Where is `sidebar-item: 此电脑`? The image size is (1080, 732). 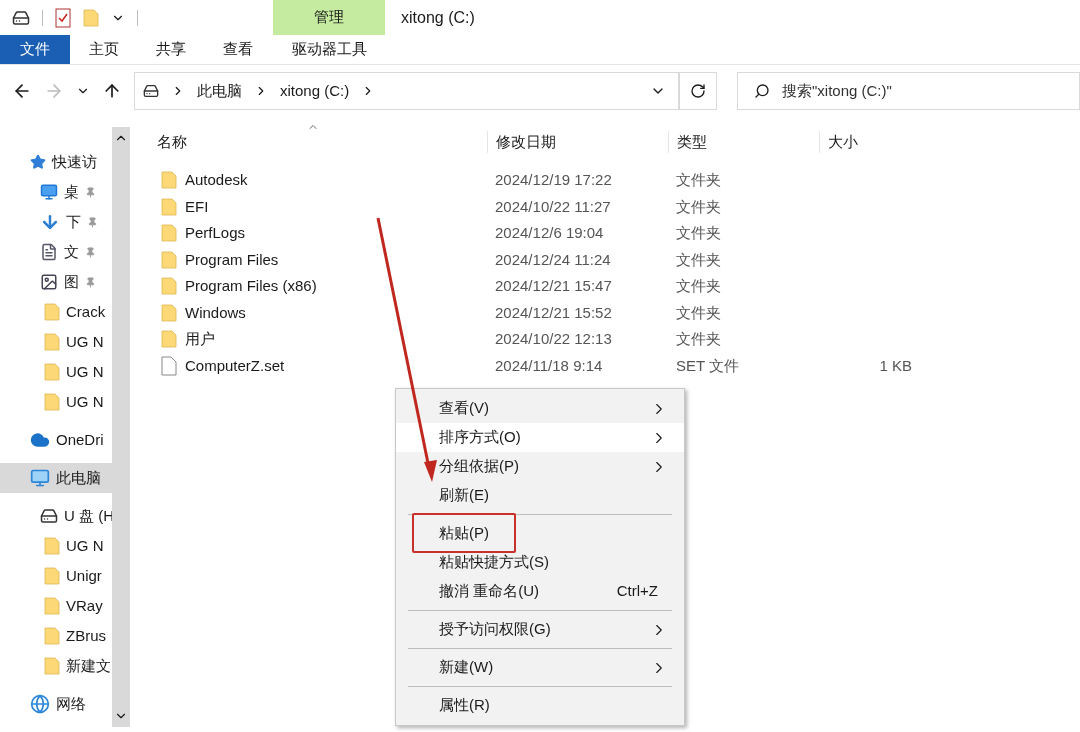
sidebar-item: 此电脑 is located at coordinates (56, 478).